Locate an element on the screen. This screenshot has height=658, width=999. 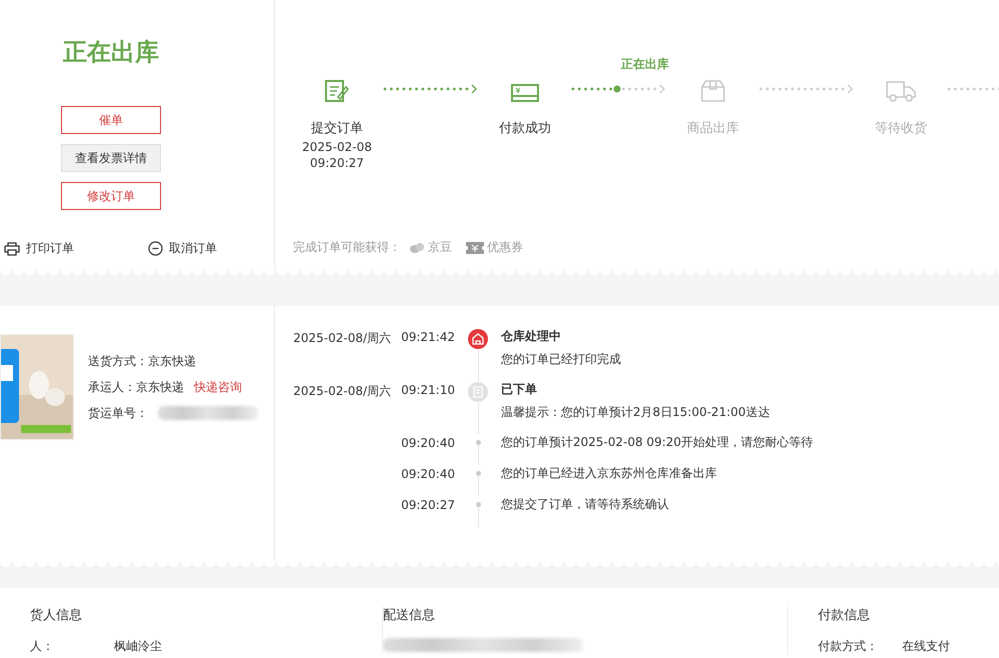
shipment-field: 承运人：京东快递 is located at coordinates (136, 387).